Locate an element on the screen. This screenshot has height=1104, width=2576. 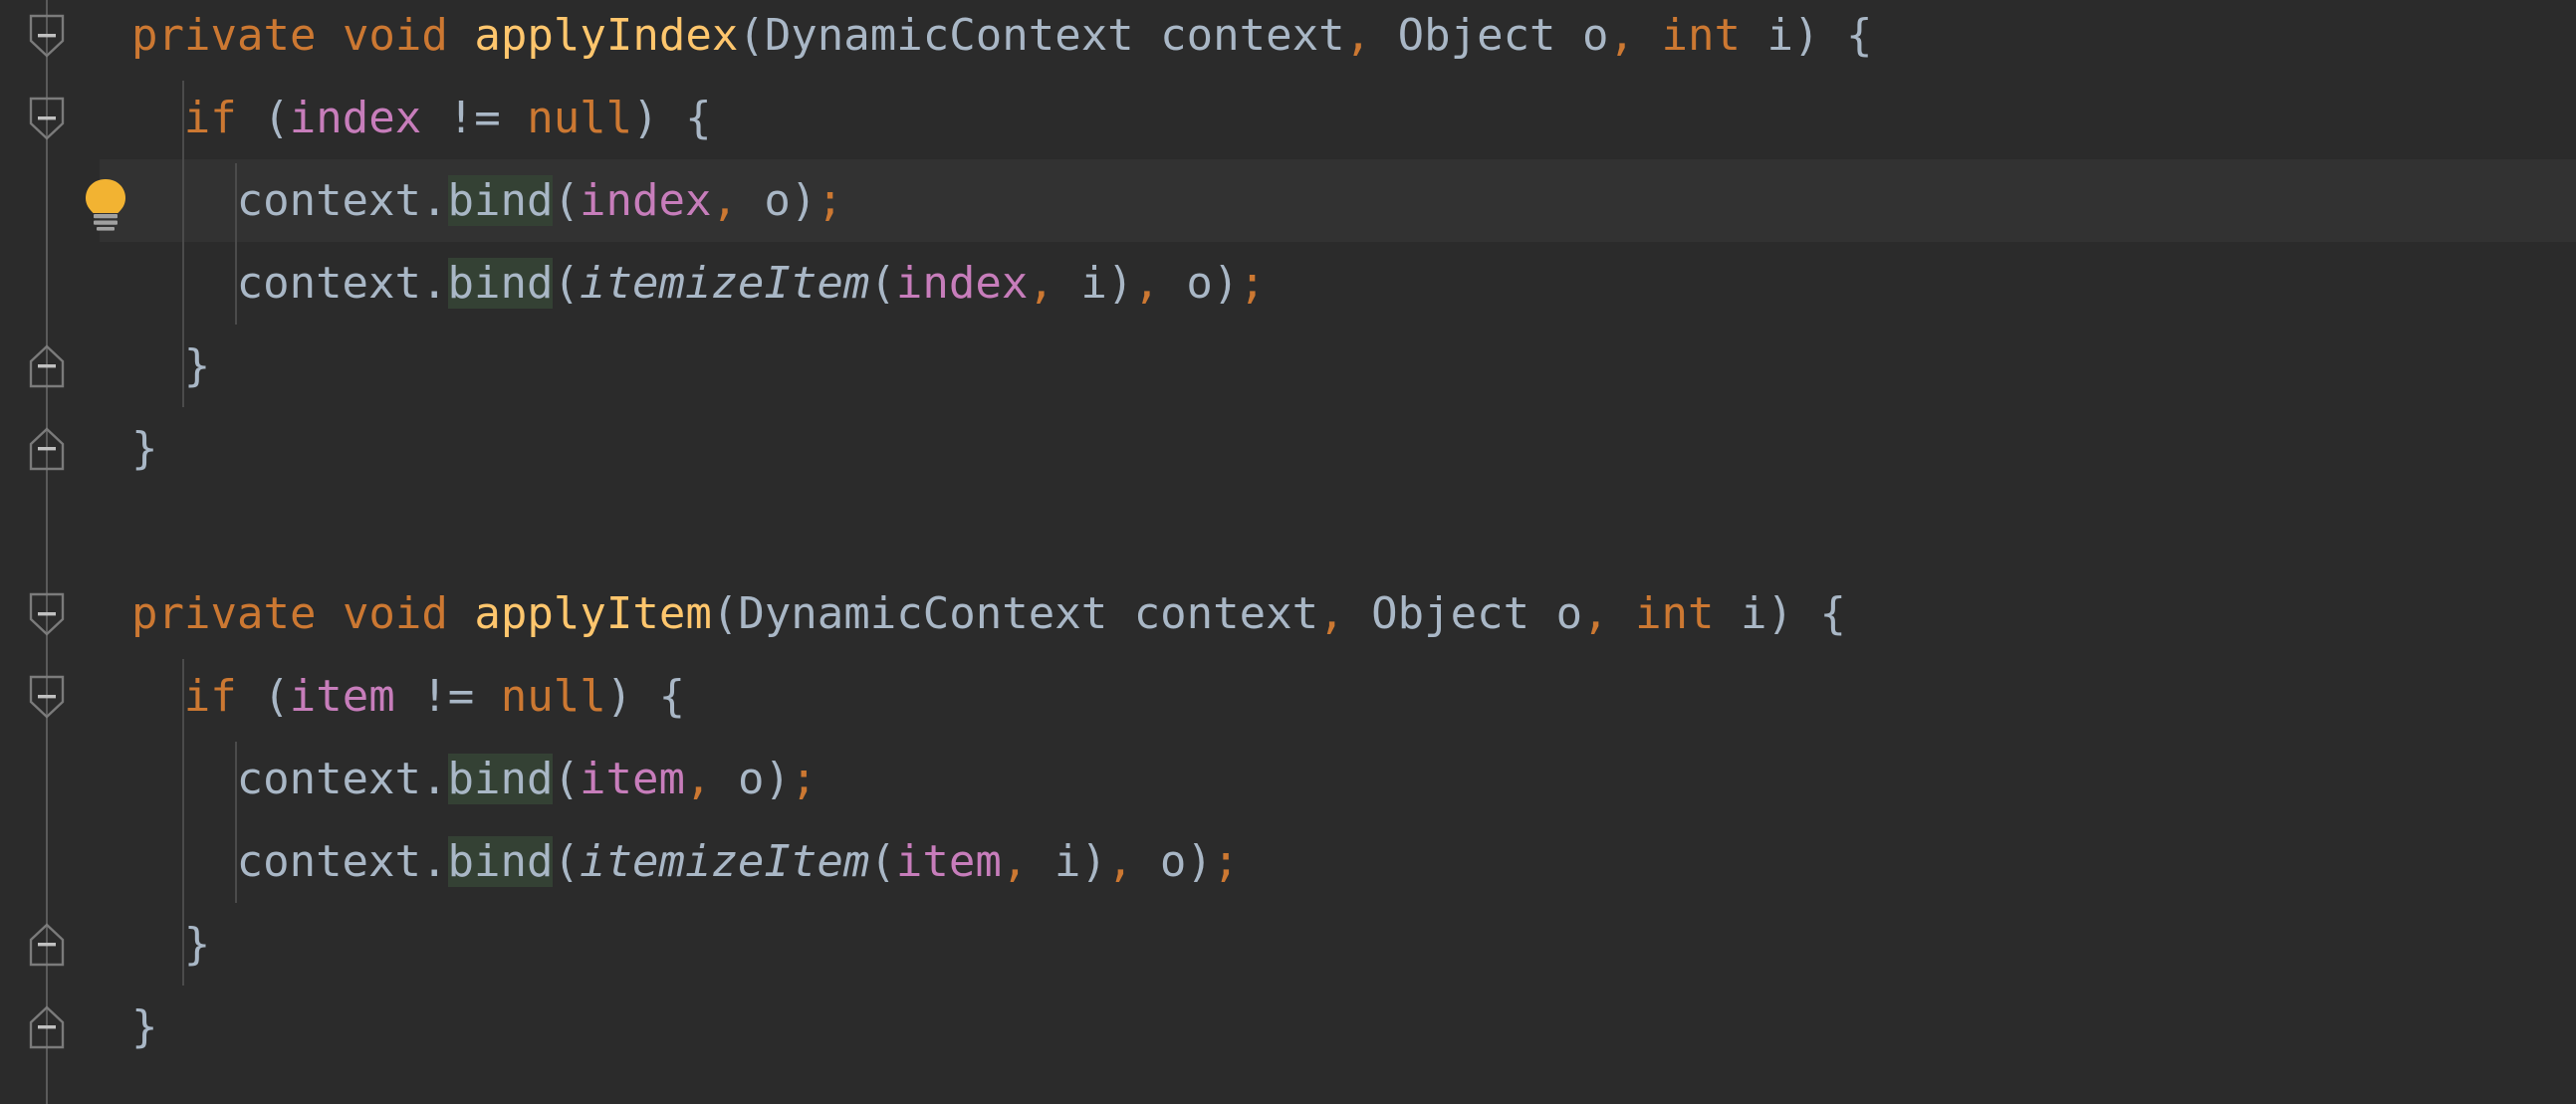
lightbulb-icon is located at coordinates (105, 203).